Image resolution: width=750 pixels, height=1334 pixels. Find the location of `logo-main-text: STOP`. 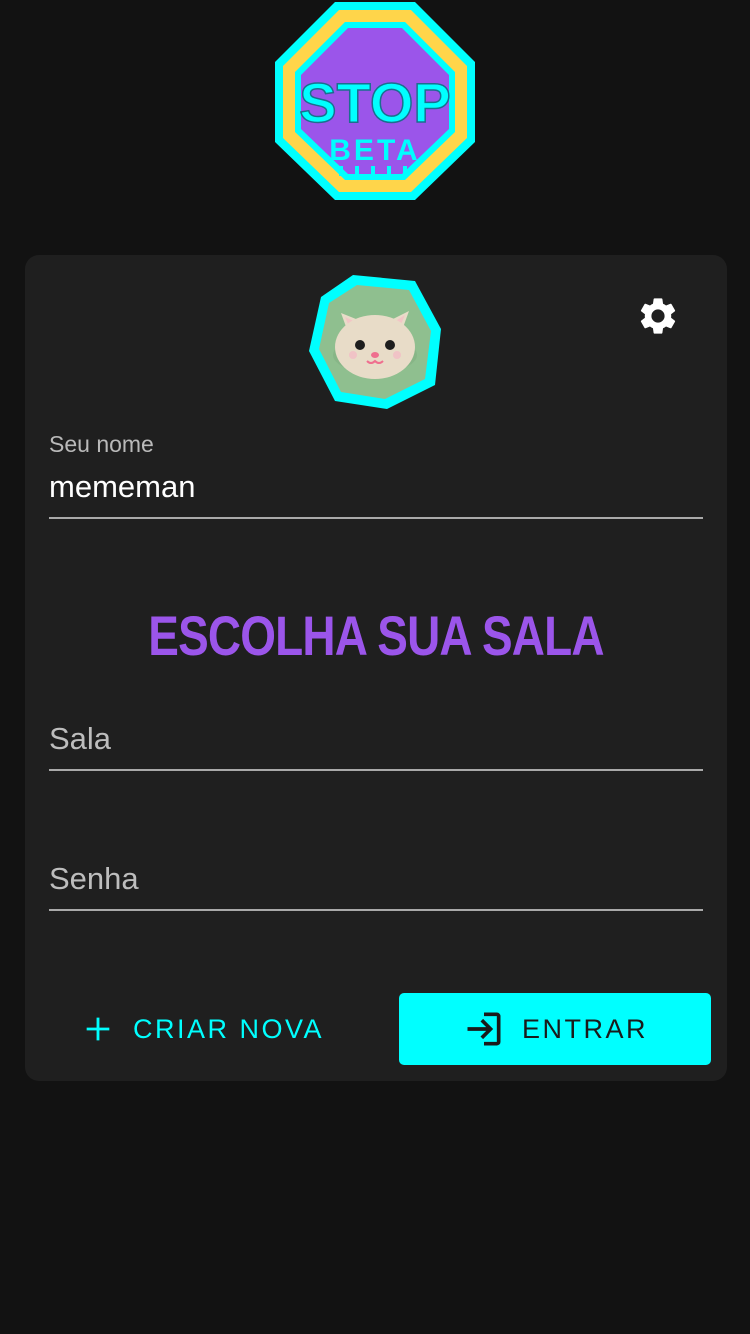

logo-main-text: STOP is located at coordinates (374, 102).